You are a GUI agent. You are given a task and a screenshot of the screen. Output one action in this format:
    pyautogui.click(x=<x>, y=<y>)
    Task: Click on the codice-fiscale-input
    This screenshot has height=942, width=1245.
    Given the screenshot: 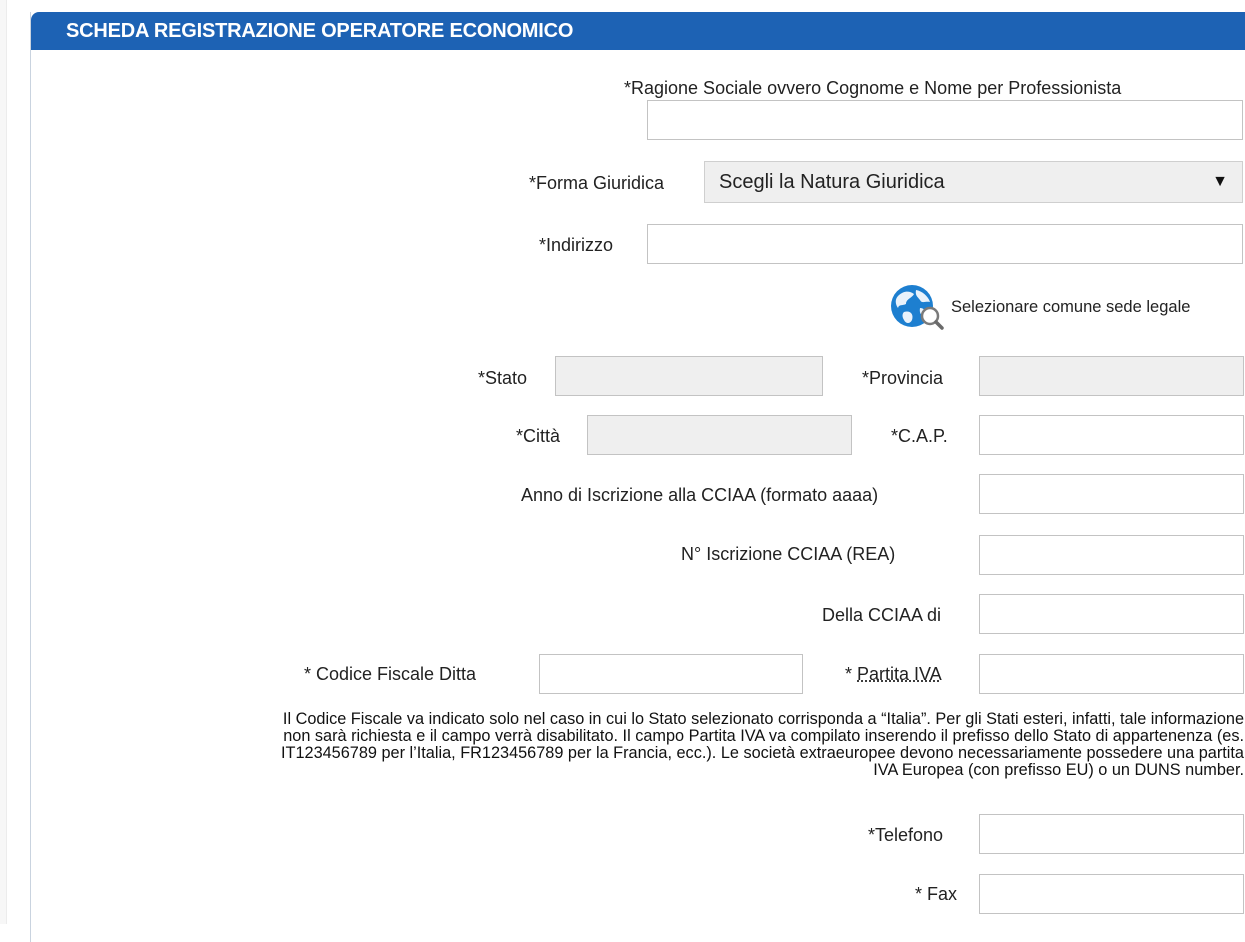 What is the action you would take?
    pyautogui.click(x=671, y=674)
    